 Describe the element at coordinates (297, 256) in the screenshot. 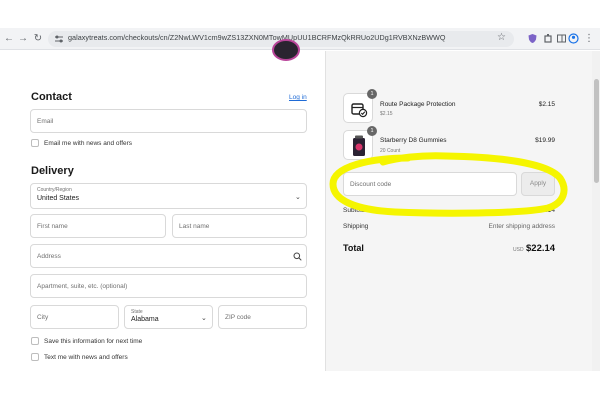

I see `search-icon` at that location.